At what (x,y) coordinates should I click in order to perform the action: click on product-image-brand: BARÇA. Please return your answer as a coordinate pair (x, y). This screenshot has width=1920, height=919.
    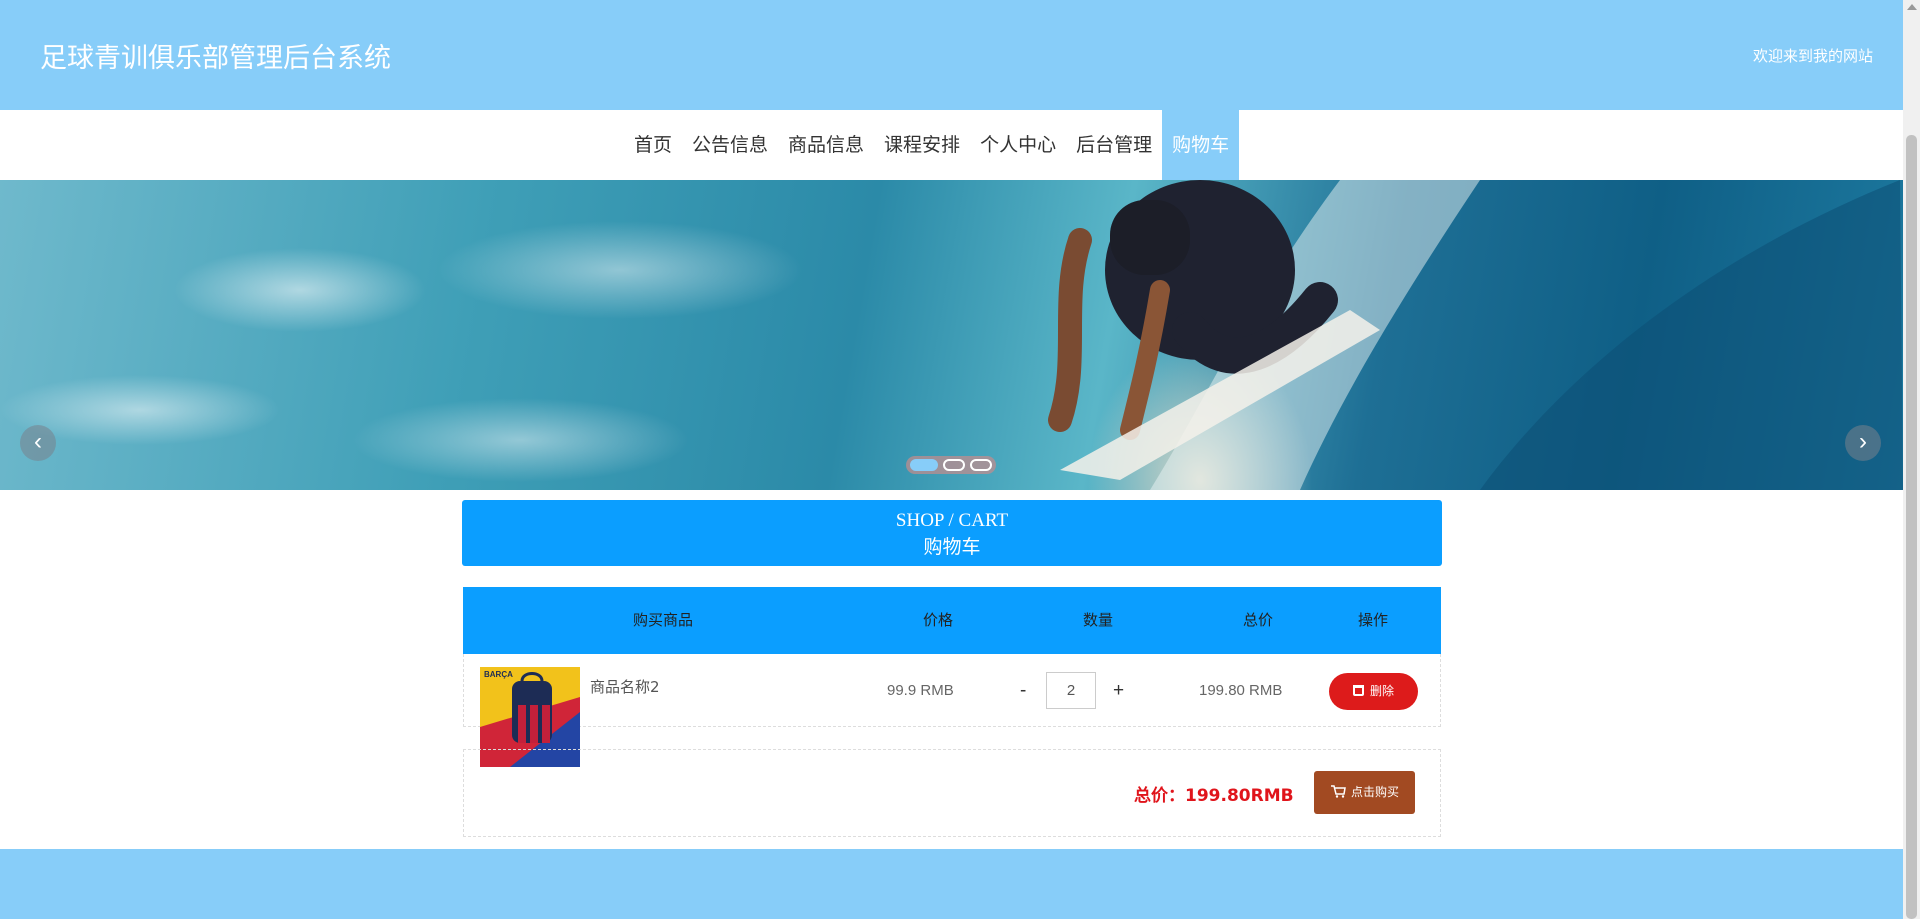
    Looking at the image, I should click on (498, 674).